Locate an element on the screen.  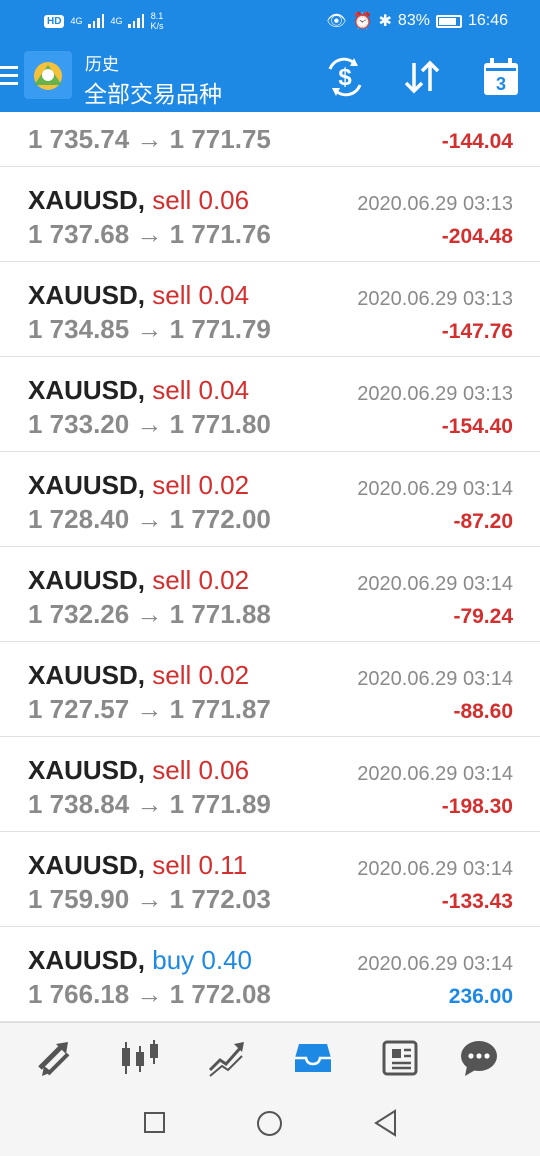
news-icon is located at coordinates (400, 1058).